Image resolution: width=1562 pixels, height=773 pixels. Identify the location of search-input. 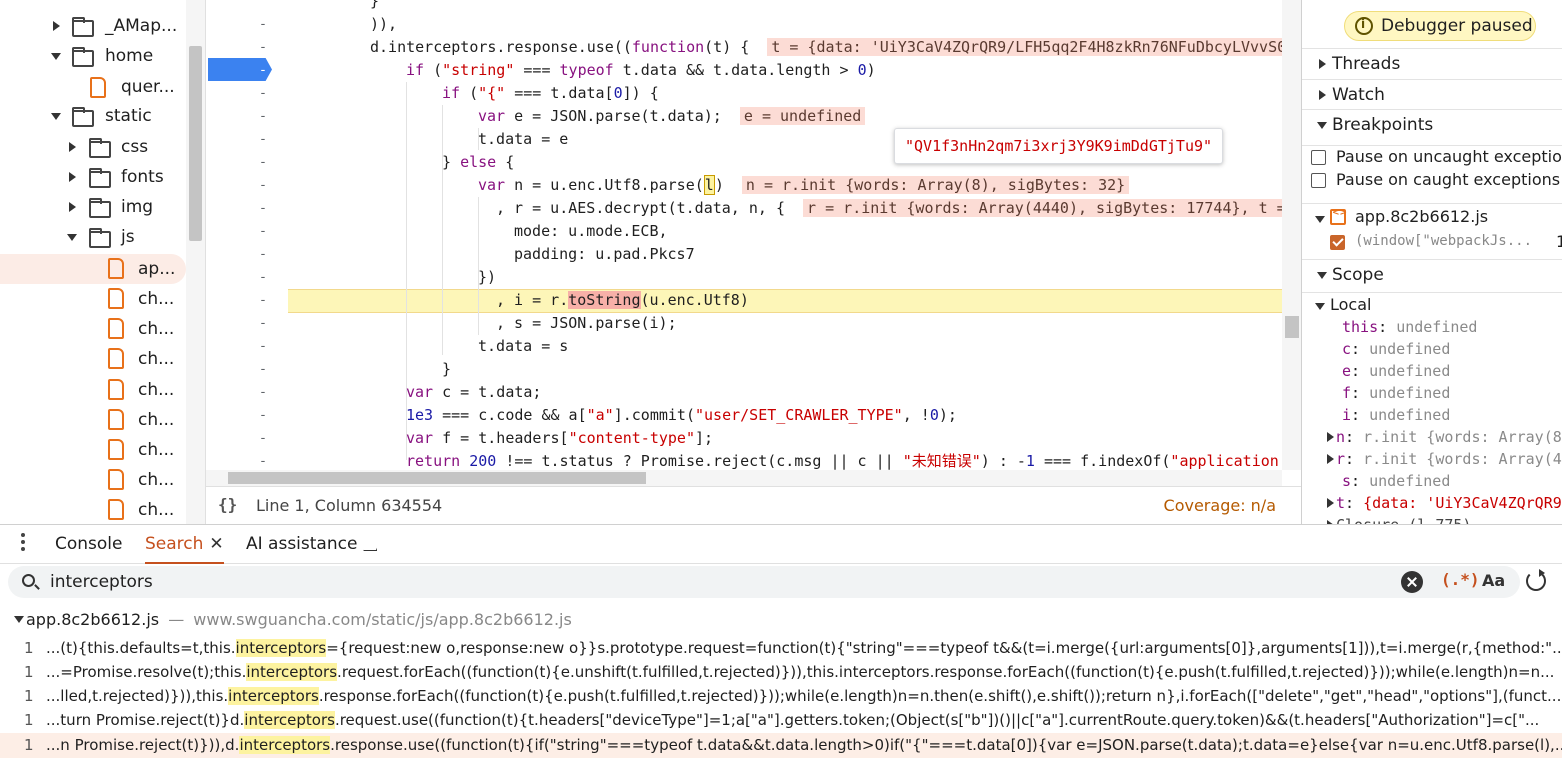
(720, 582).